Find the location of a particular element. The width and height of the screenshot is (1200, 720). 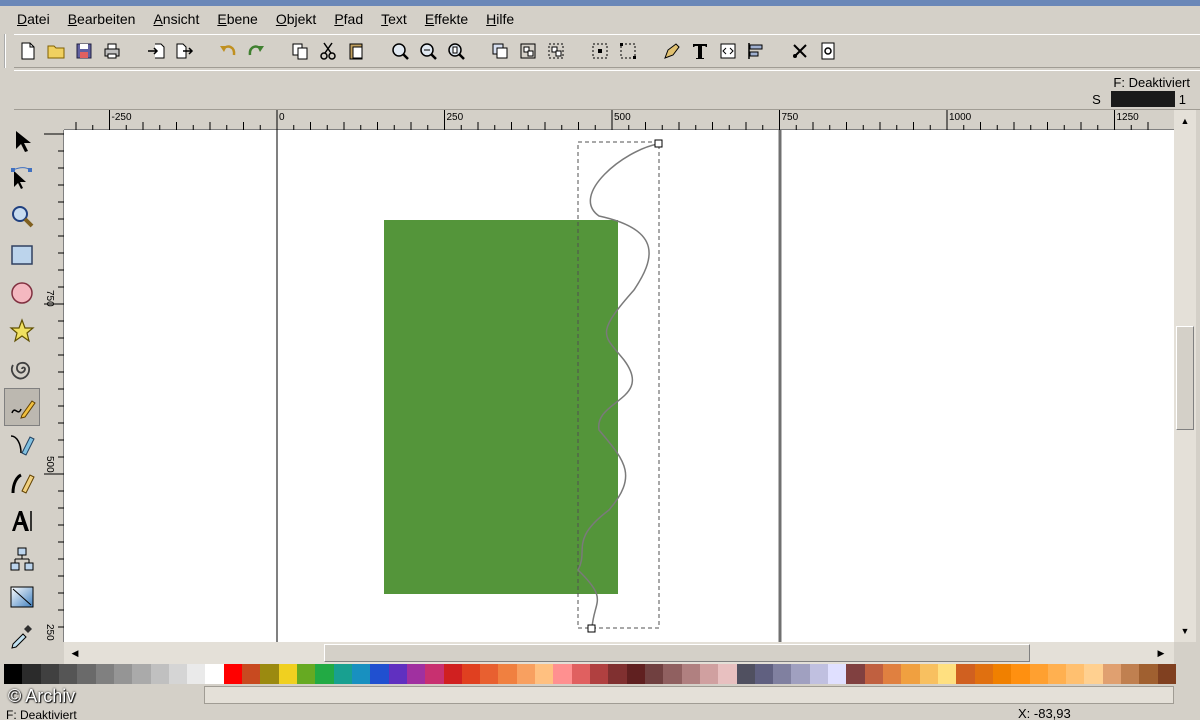

ellipse-tool is located at coordinates (22, 293).